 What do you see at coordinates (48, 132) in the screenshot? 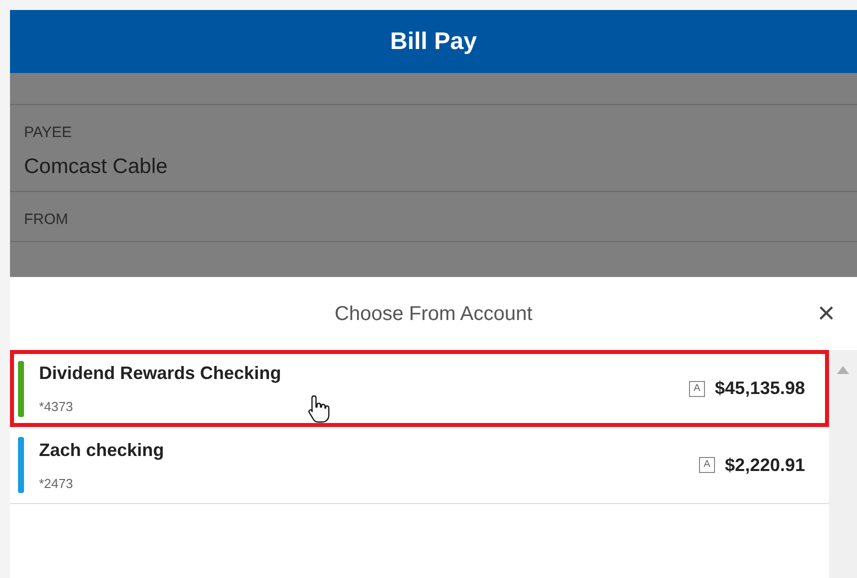
I see `field-label: PAYEE` at bounding box center [48, 132].